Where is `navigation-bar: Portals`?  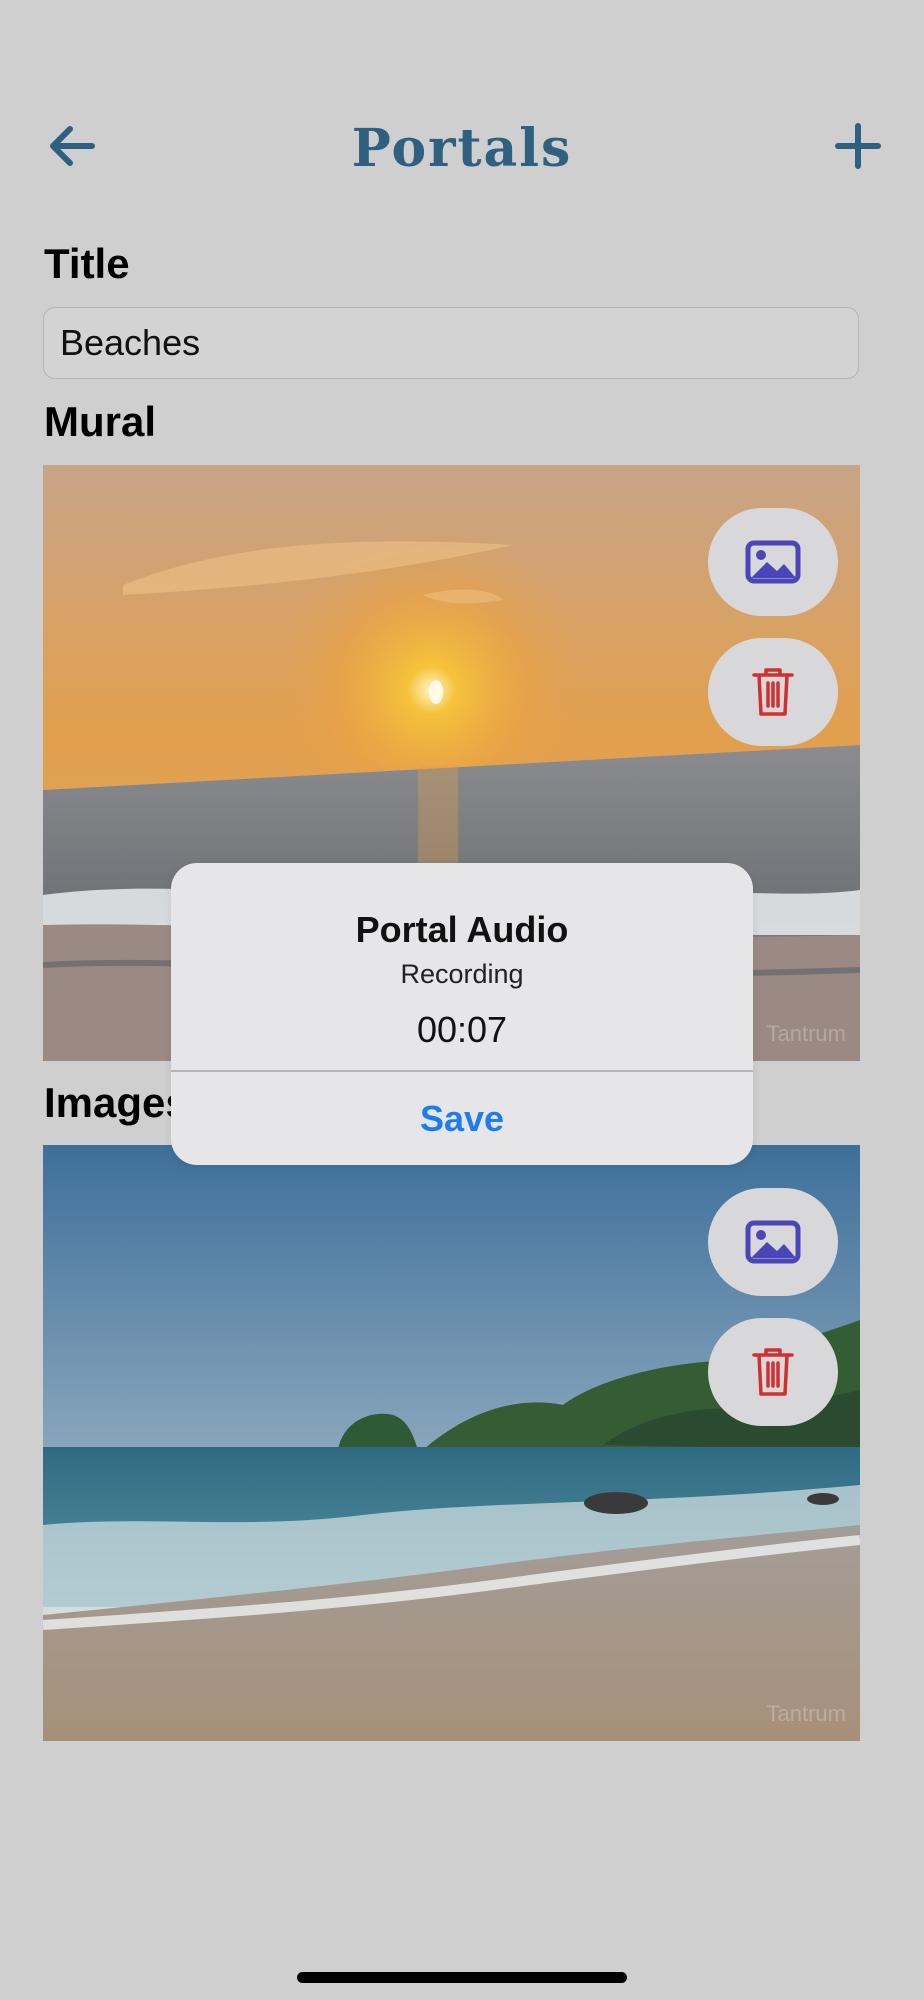
navigation-bar: Portals is located at coordinates (462, 100).